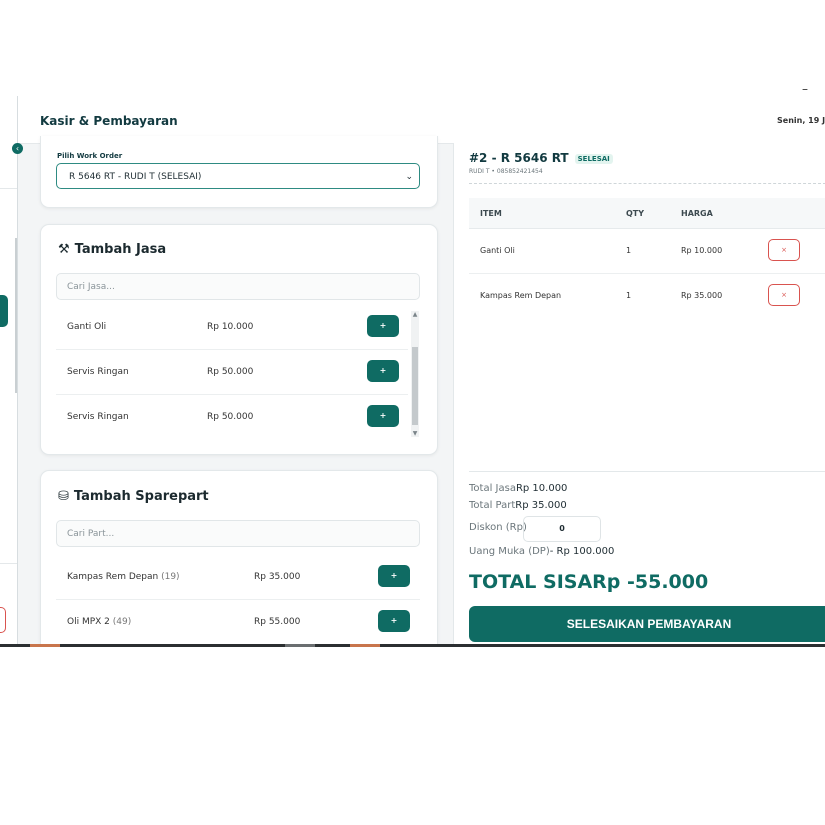  What do you see at coordinates (415, 314) in the screenshot?
I see `scroll-up-icon: ▲` at bounding box center [415, 314].